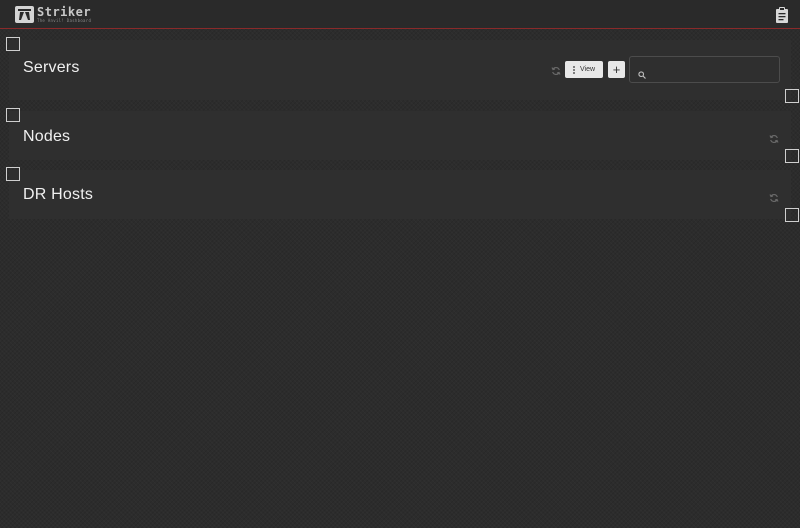  I want to click on servers-search-input, so click(712, 69).